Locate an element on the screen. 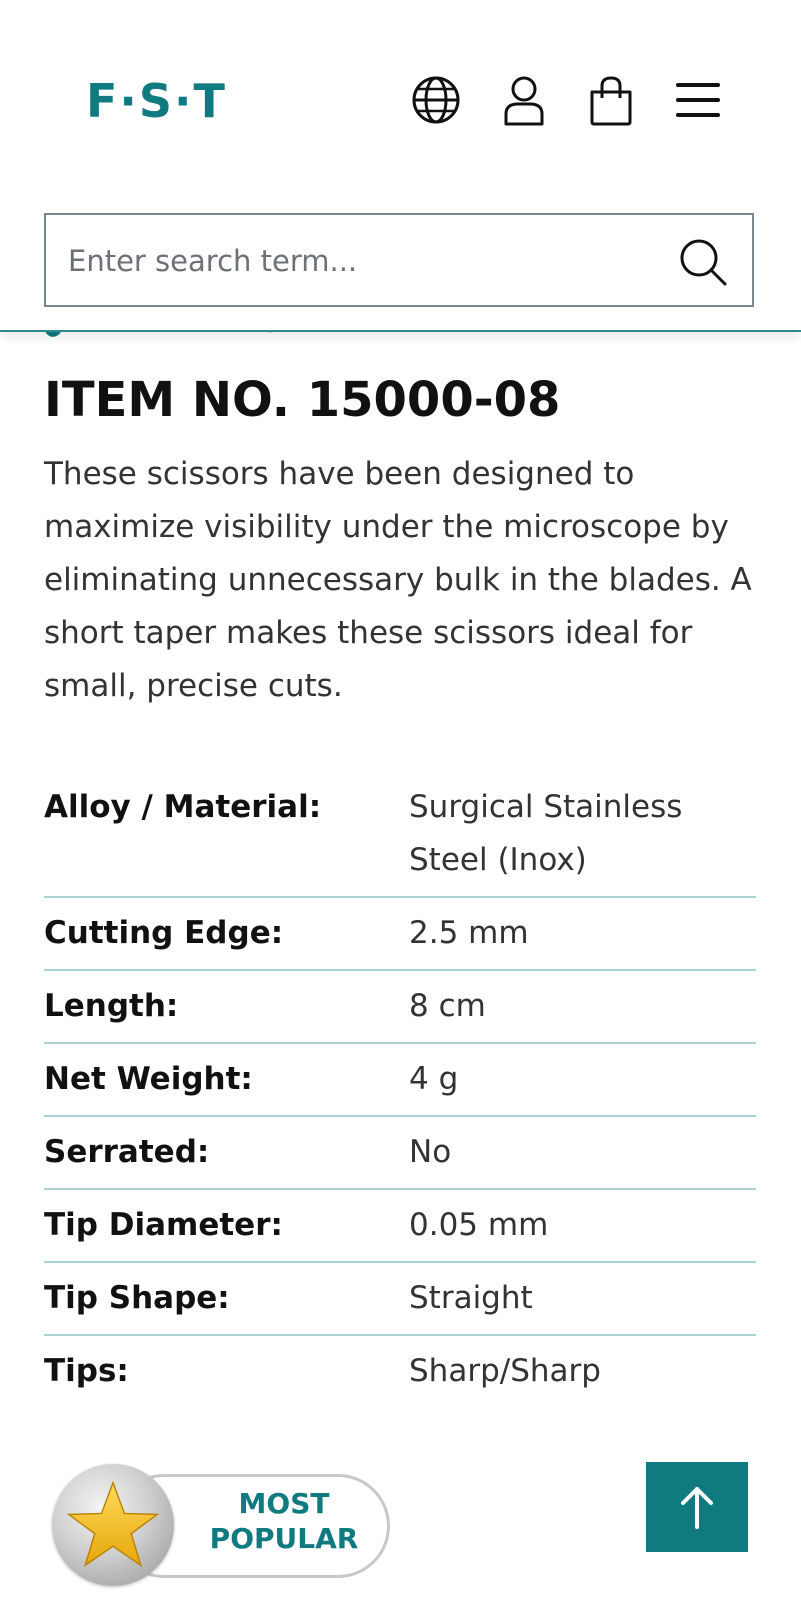 The height and width of the screenshot is (1600, 801). language-button is located at coordinates (436, 100).